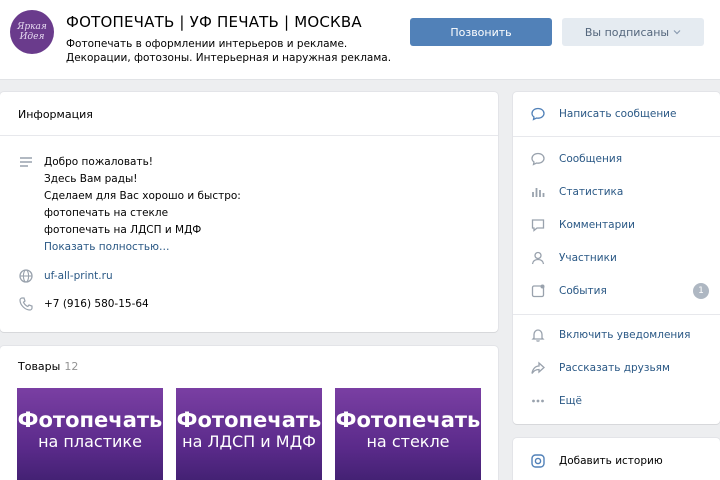 This screenshot has height=480, width=720. Describe the element at coordinates (538, 225) in the screenshot. I see `comment-icon` at that location.